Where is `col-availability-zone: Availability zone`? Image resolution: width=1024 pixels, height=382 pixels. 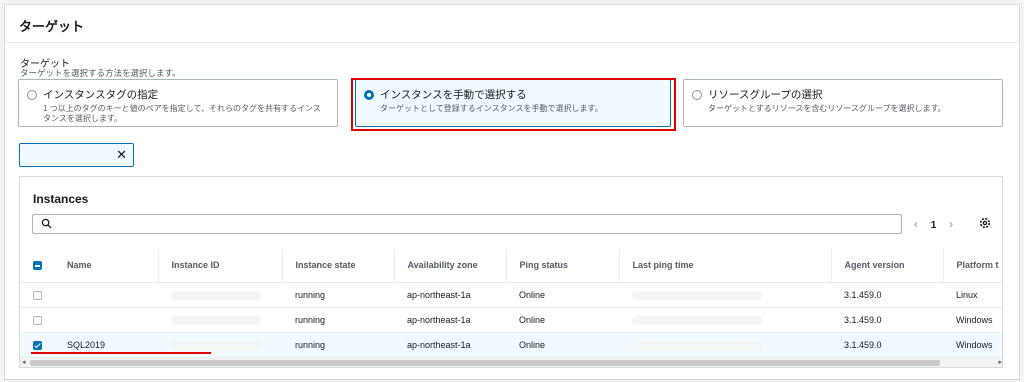 col-availability-zone: Availability zone is located at coordinates (449, 266).